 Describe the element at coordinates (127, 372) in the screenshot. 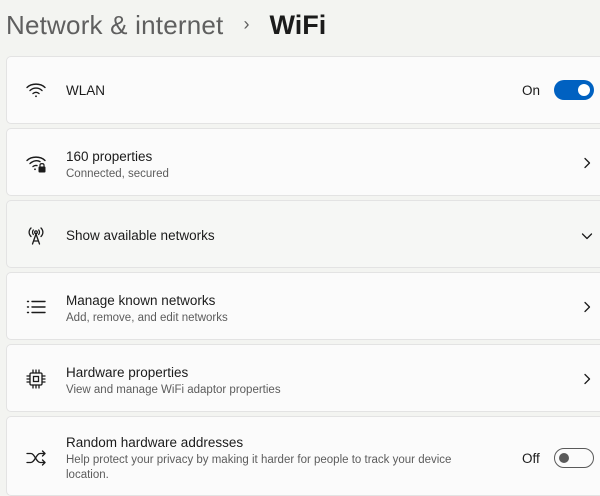

I see `hardware-properties-title: Hardware properties` at that location.